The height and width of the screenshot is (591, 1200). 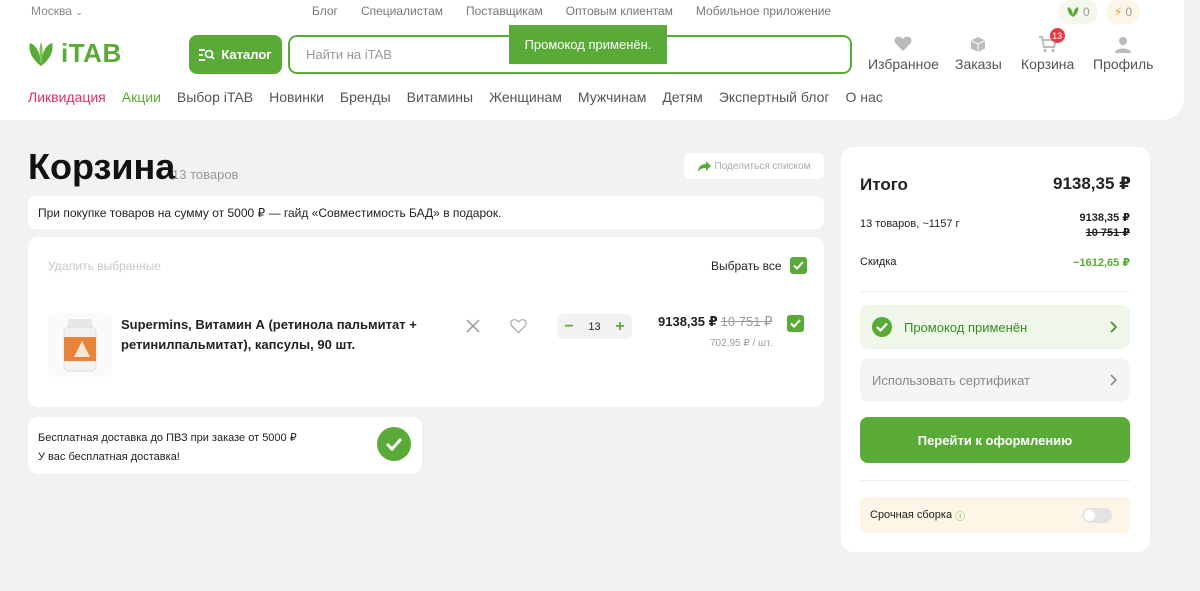 I want to click on urgent-assembly-row: Срочная сборка ⓘ, so click(x=995, y=515).